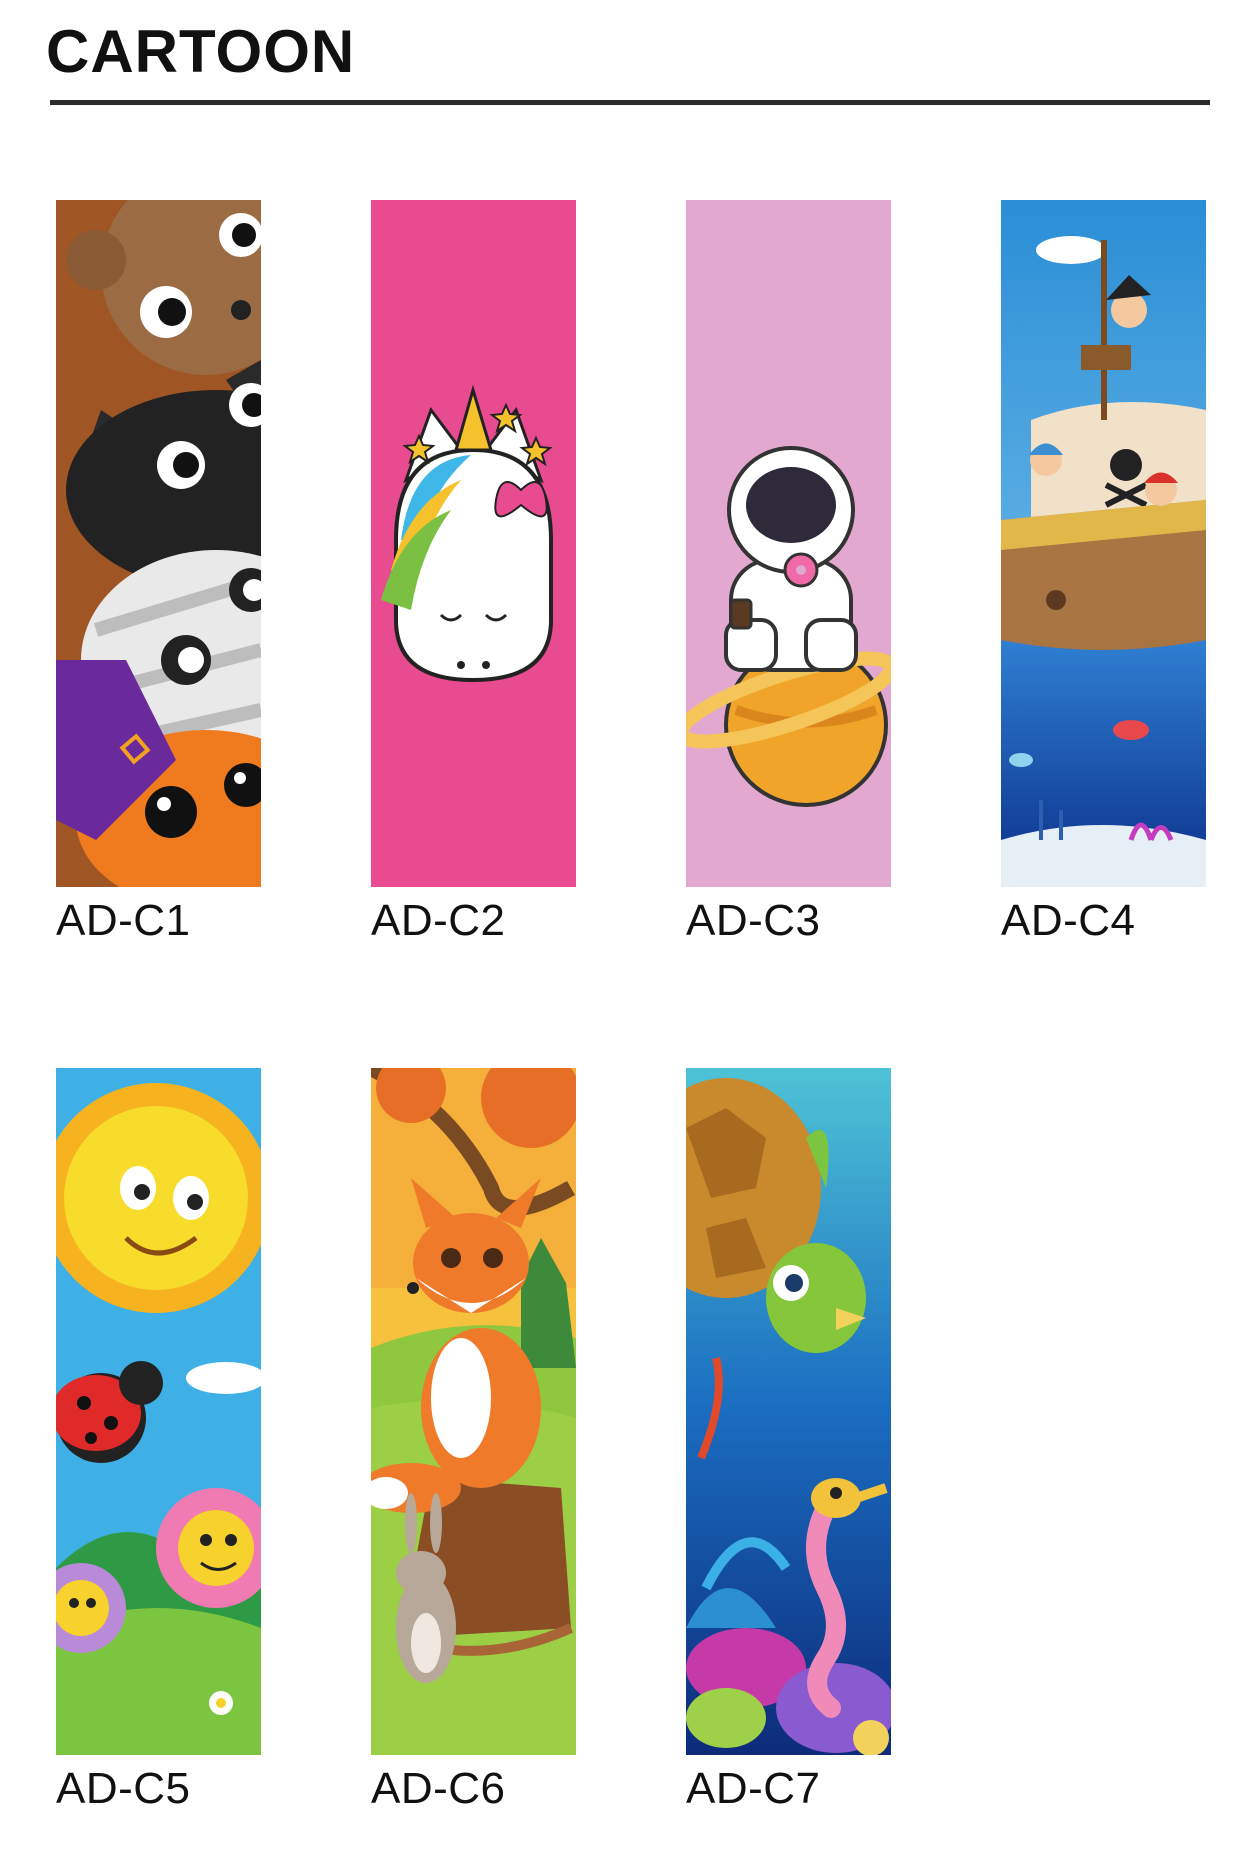  I want to click on design-card-c3: AD-C3, so click(788, 571).